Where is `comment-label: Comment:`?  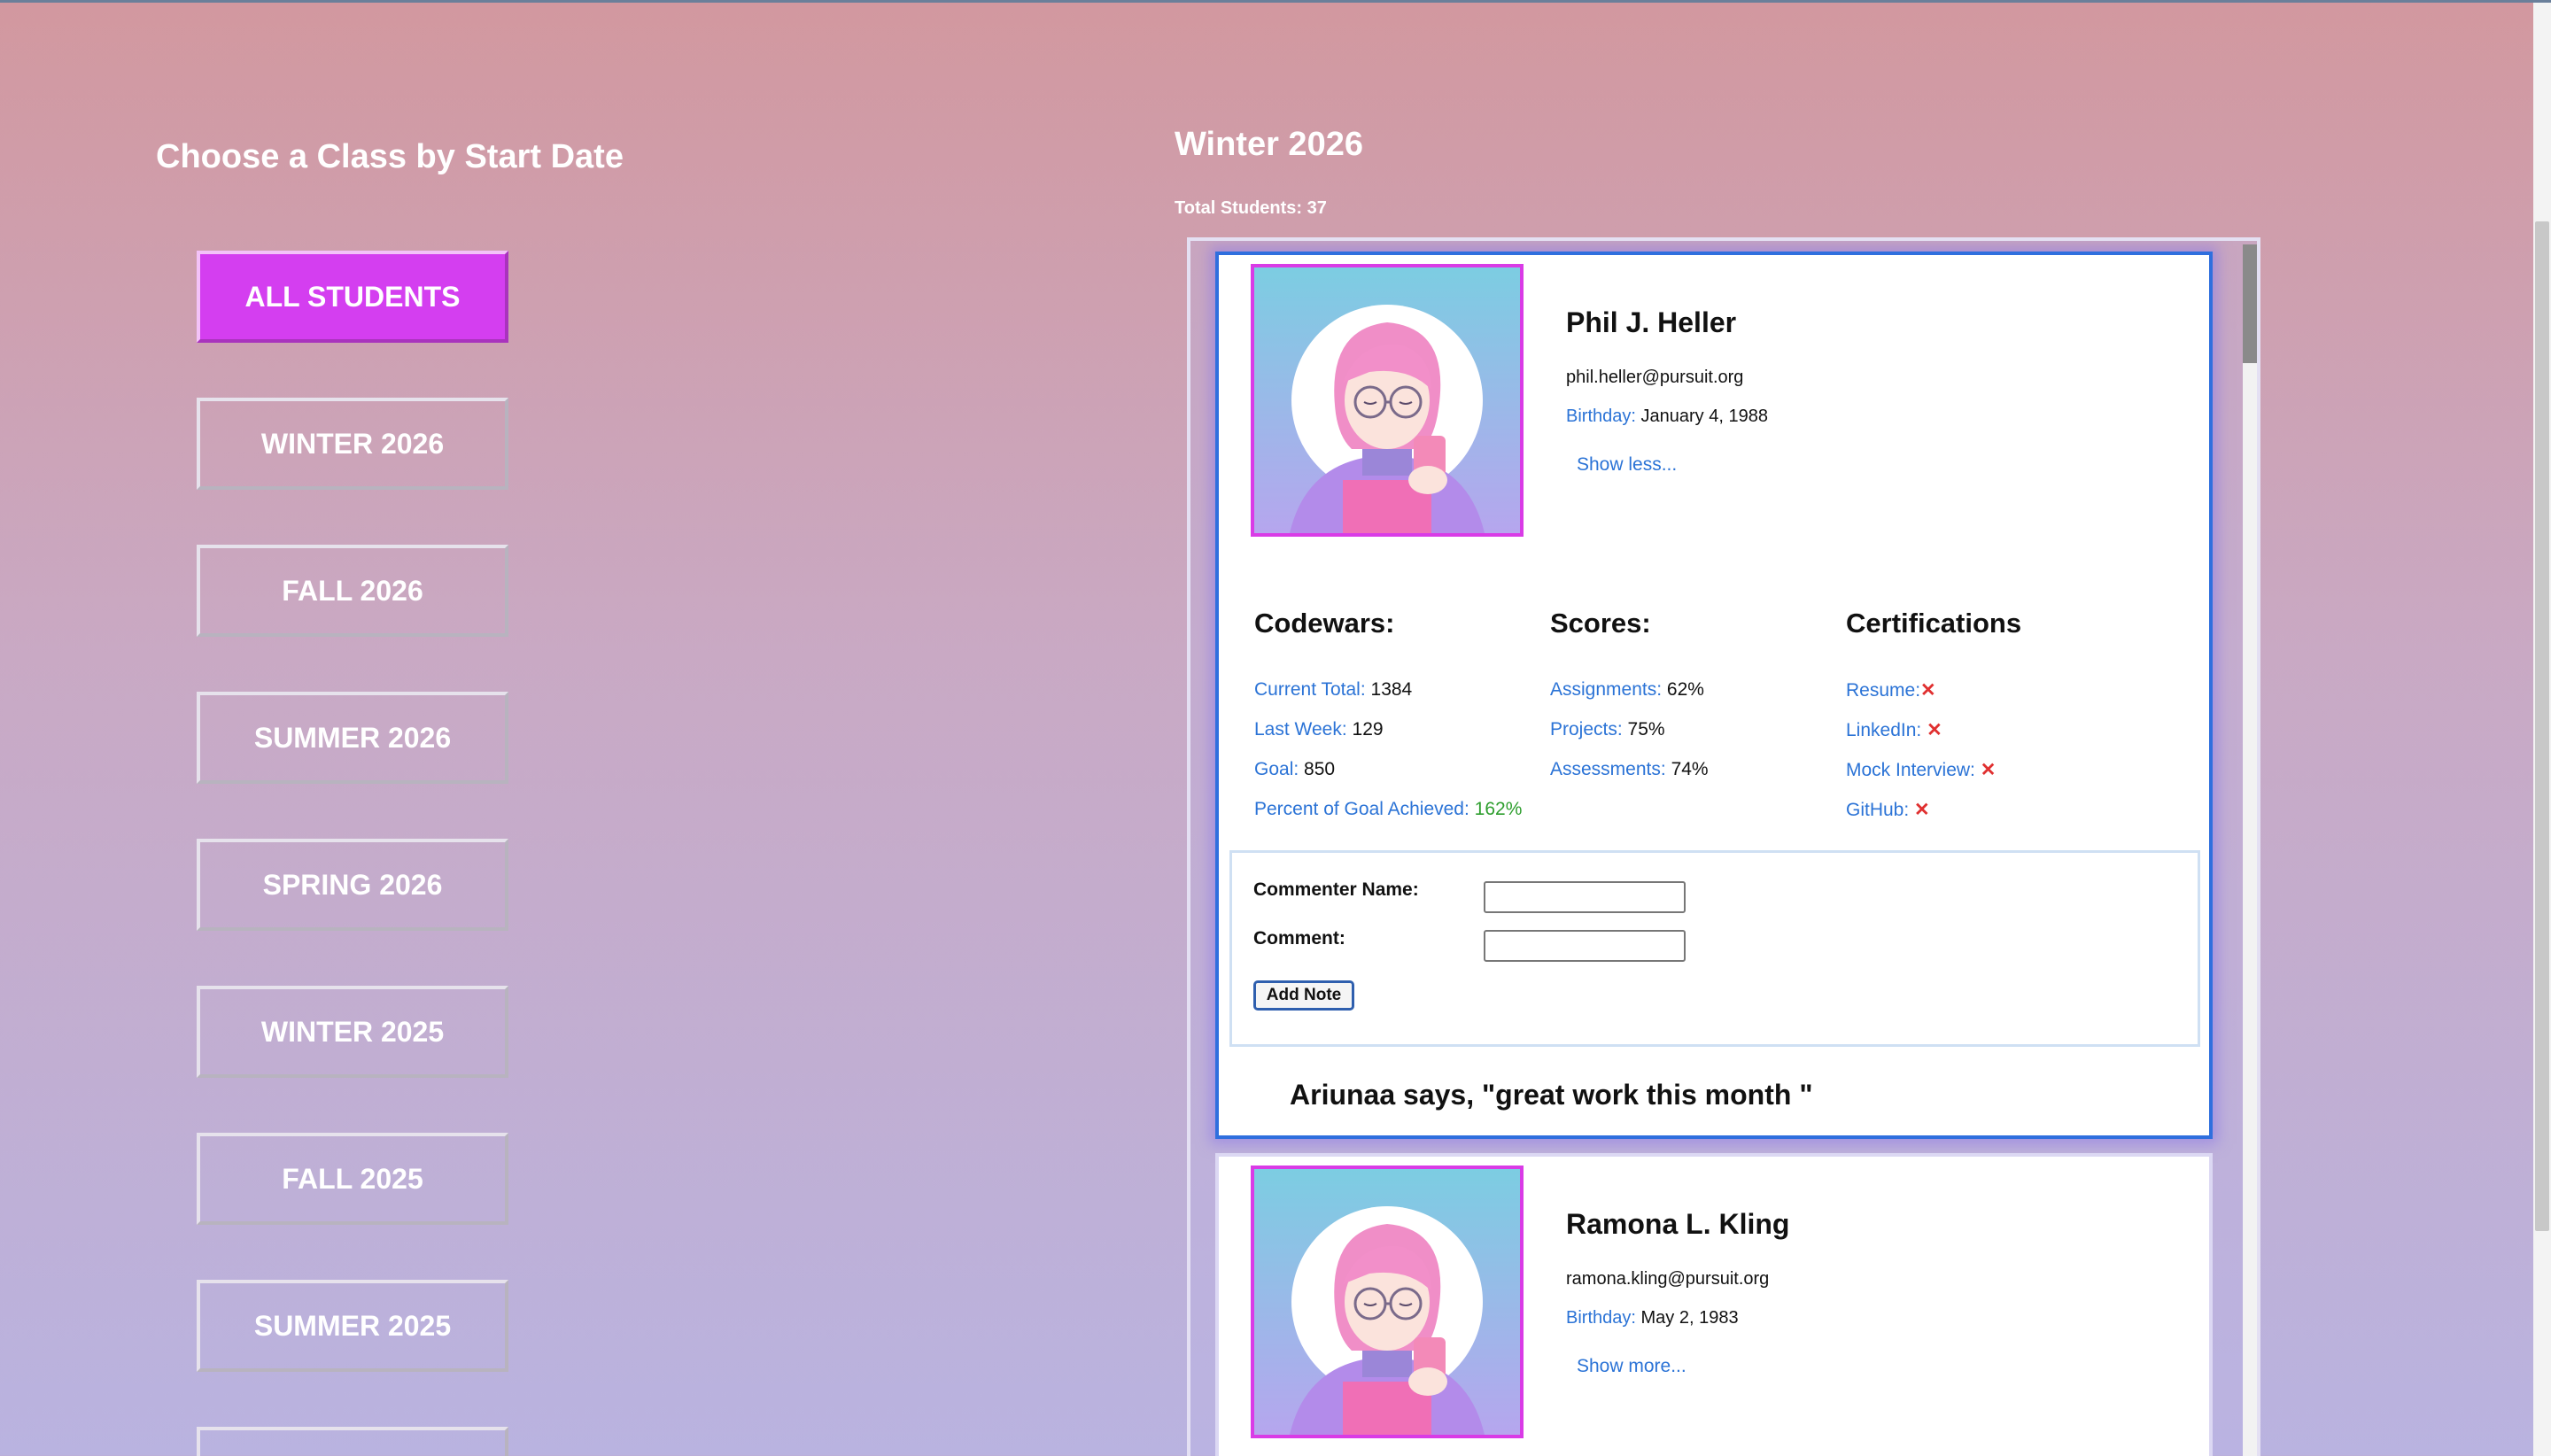
comment-label: Comment: is located at coordinates (1299, 938).